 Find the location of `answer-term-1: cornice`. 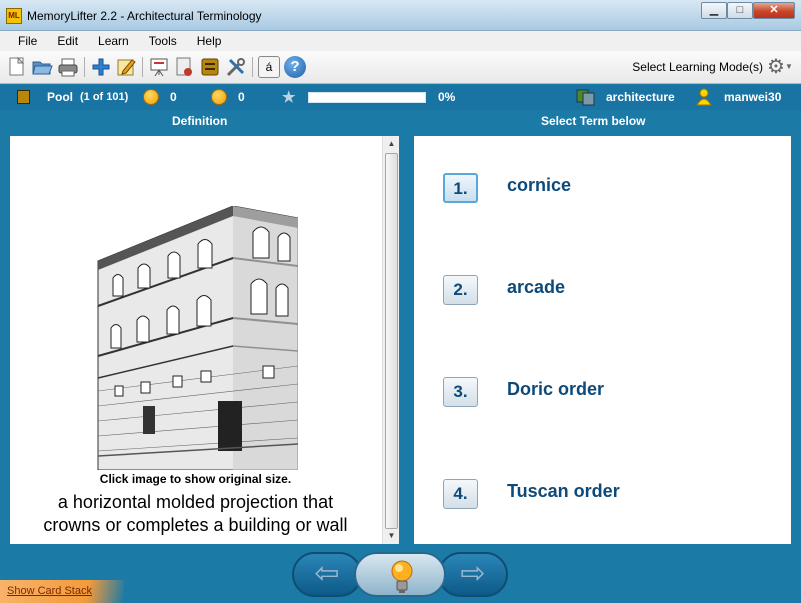

answer-term-1: cornice is located at coordinates (539, 185).